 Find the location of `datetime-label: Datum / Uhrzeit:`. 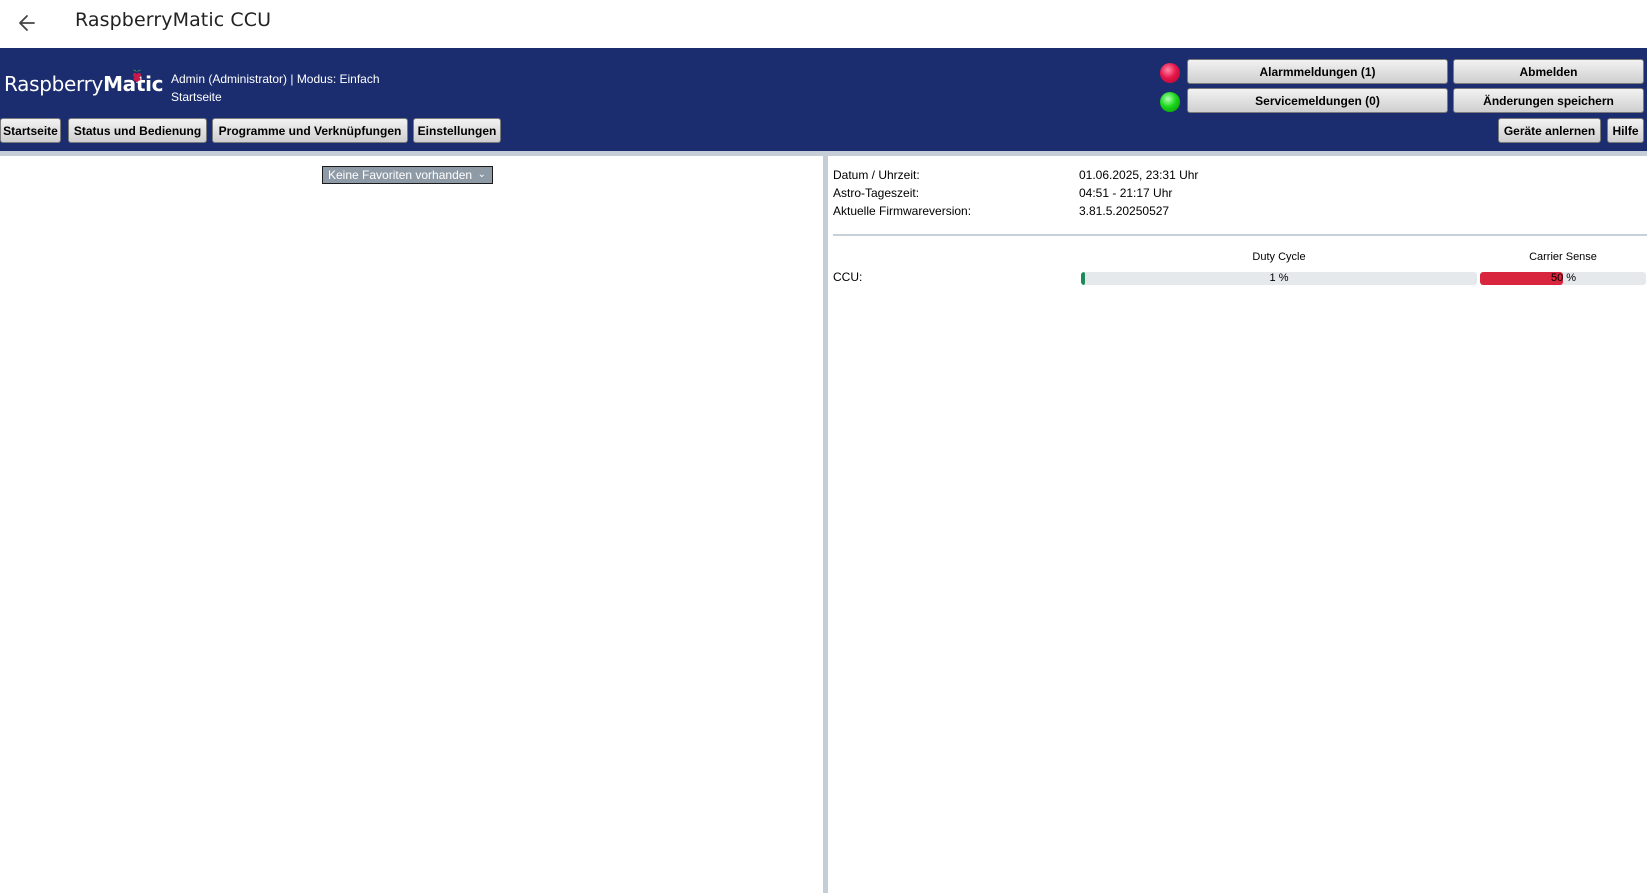

datetime-label: Datum / Uhrzeit: is located at coordinates (876, 175).